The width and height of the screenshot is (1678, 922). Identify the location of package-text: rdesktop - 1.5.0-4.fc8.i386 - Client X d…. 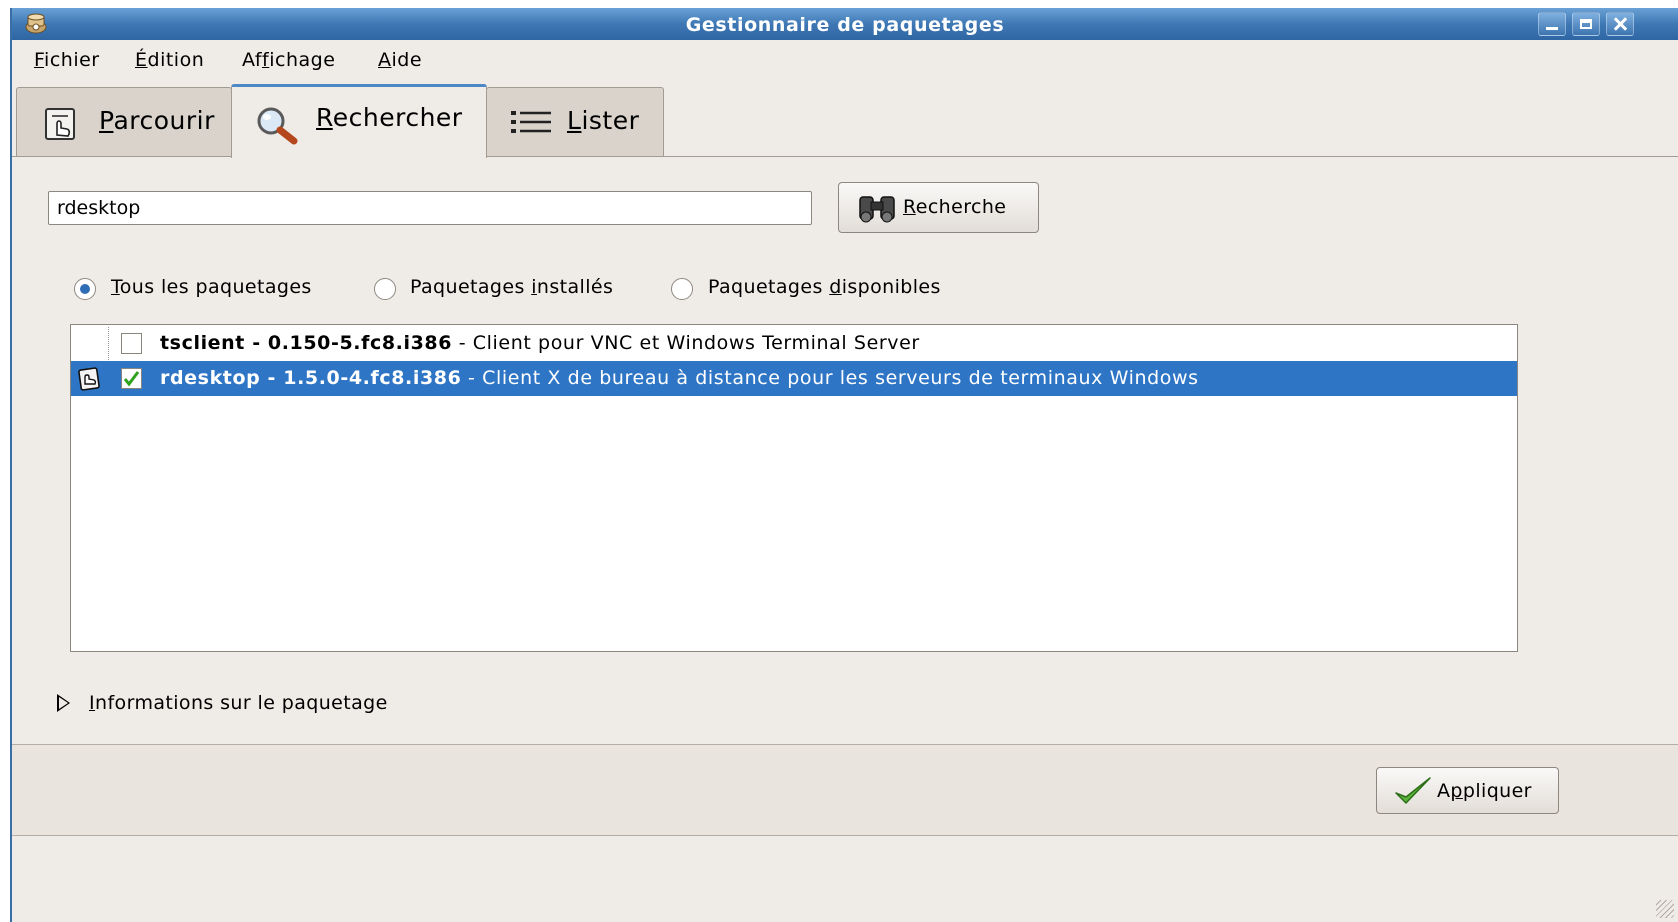
(679, 378).